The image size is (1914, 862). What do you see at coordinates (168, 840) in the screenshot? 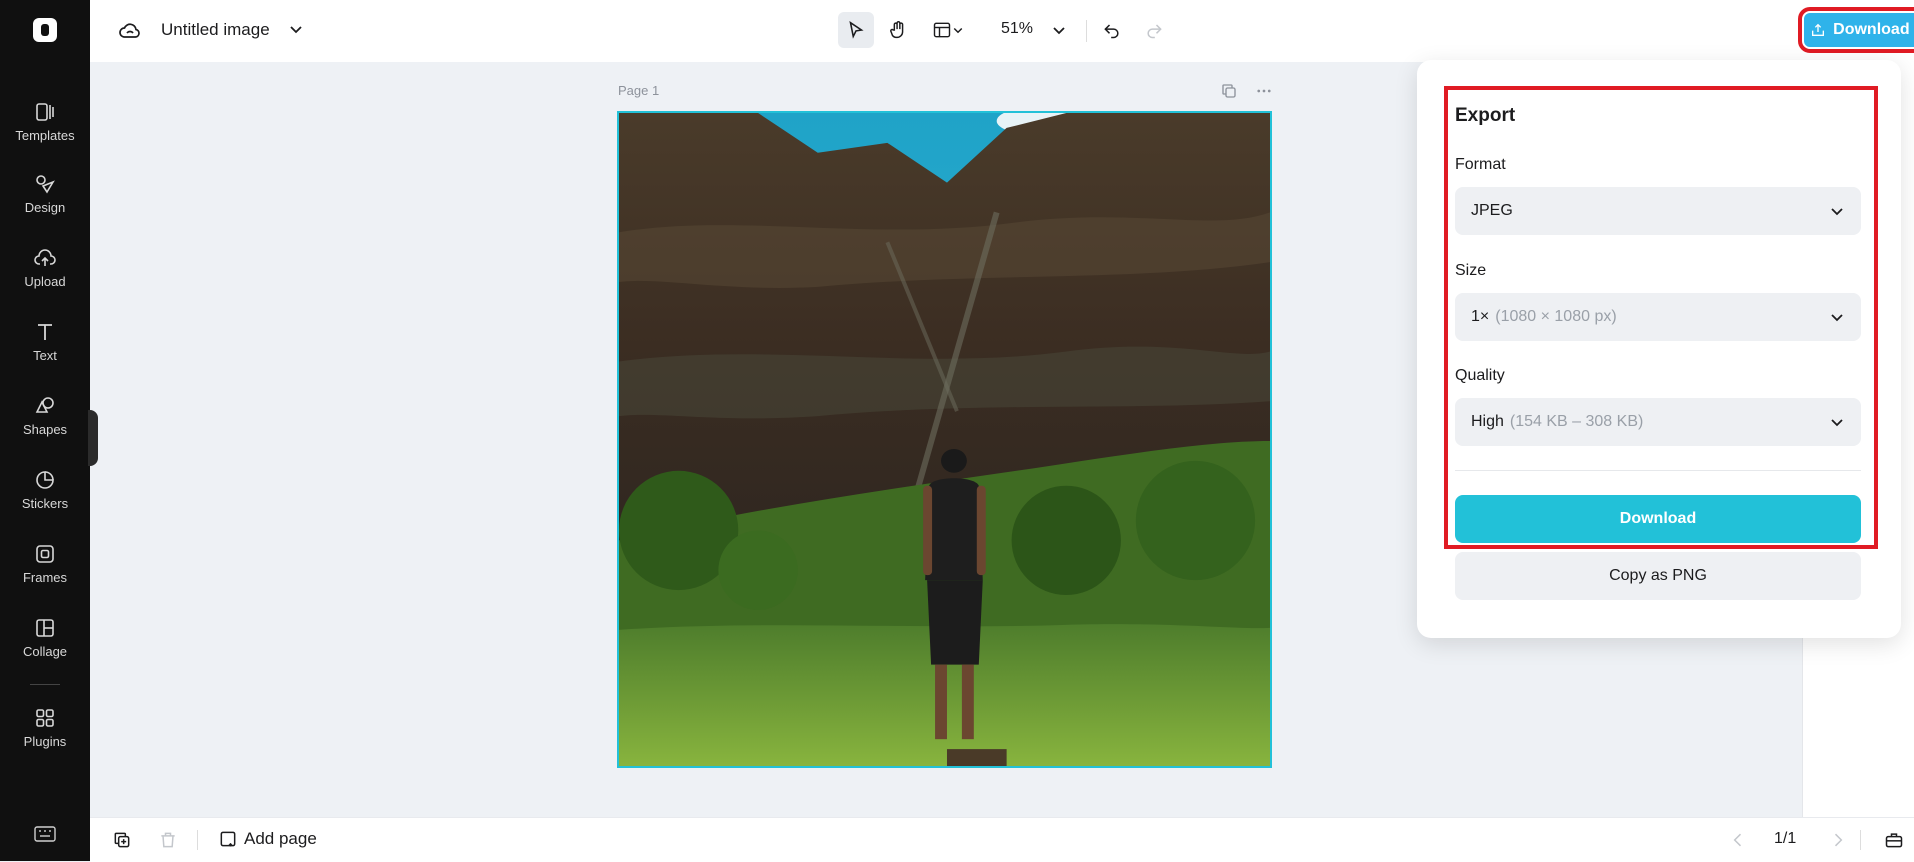
I see `trash-icon` at bounding box center [168, 840].